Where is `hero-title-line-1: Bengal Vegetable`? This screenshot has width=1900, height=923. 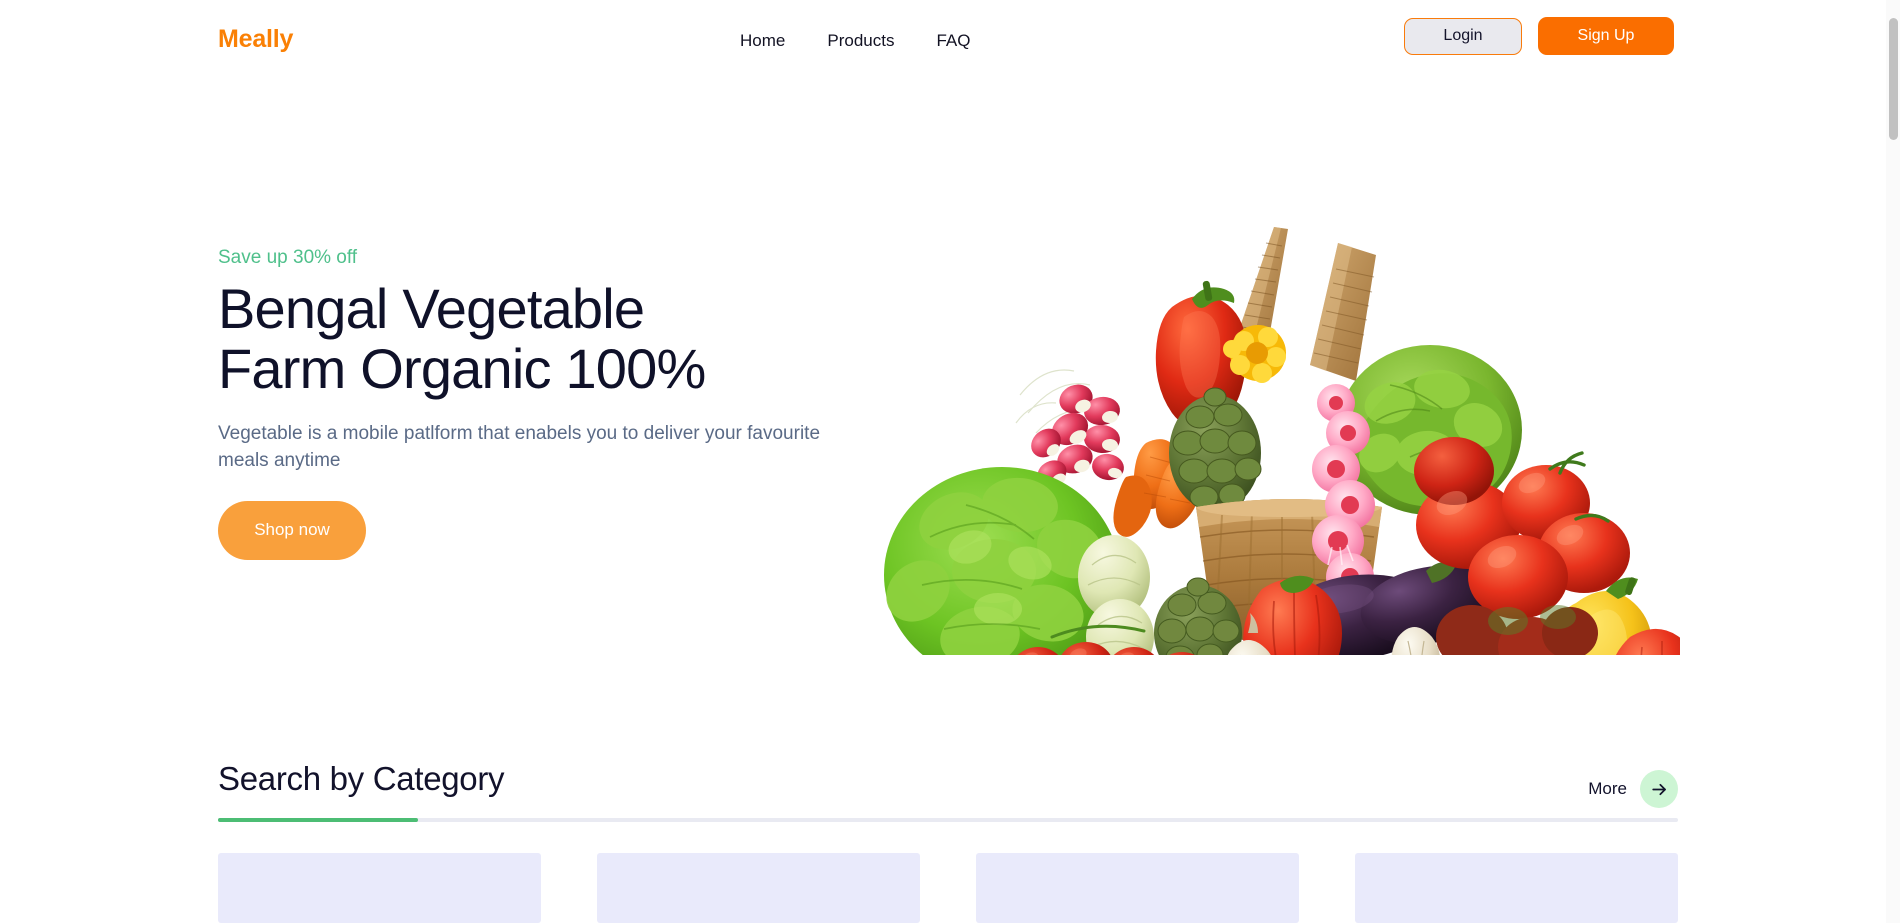
hero-title-line-1: Bengal Vegetable is located at coordinates (431, 308).